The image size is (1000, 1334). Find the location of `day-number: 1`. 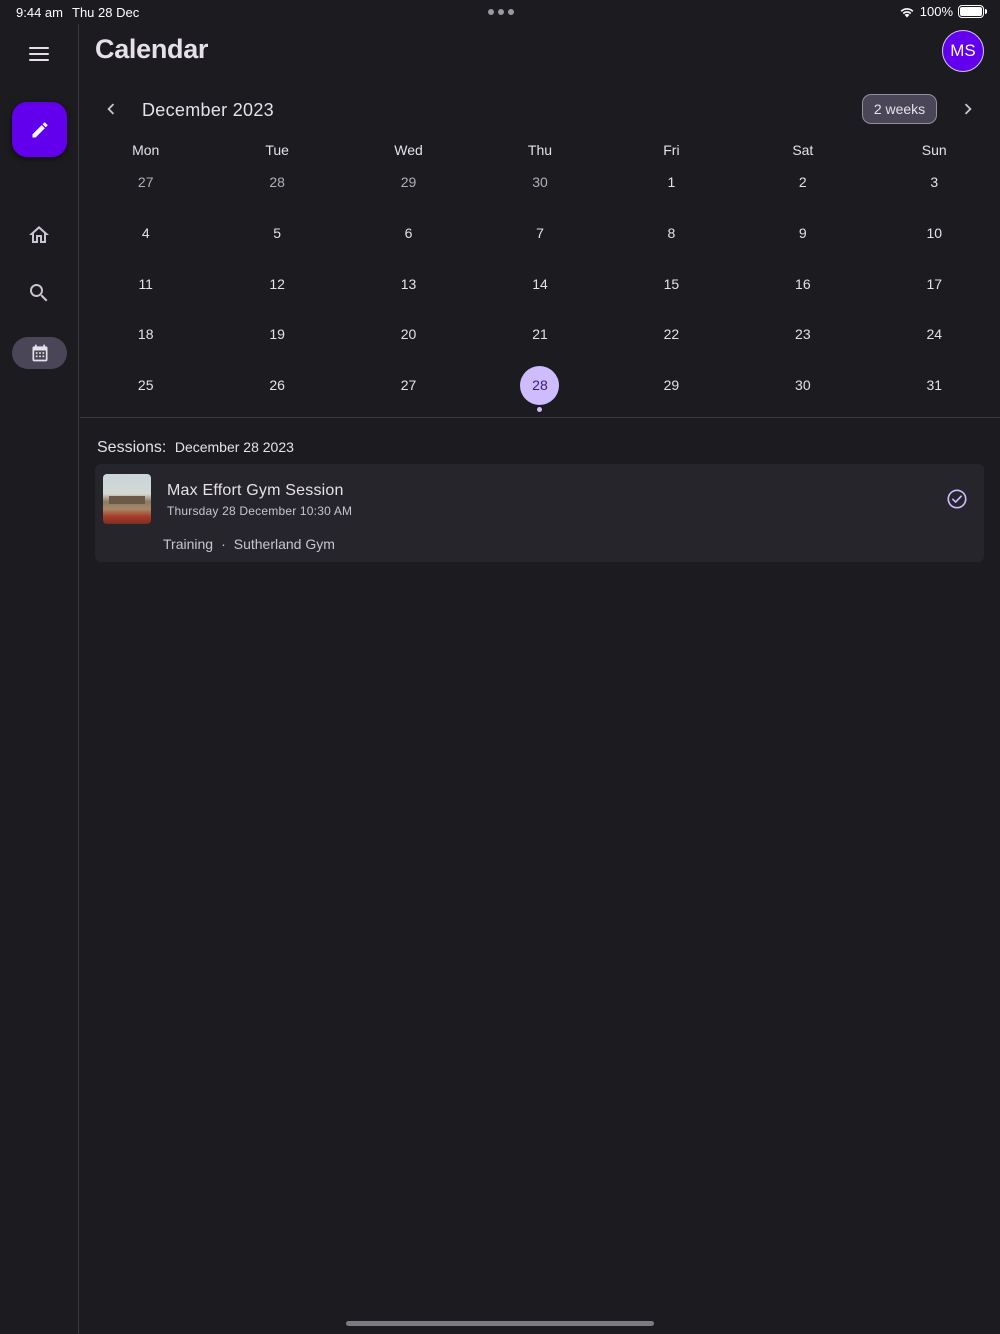

day-number: 1 is located at coordinates (671, 182).